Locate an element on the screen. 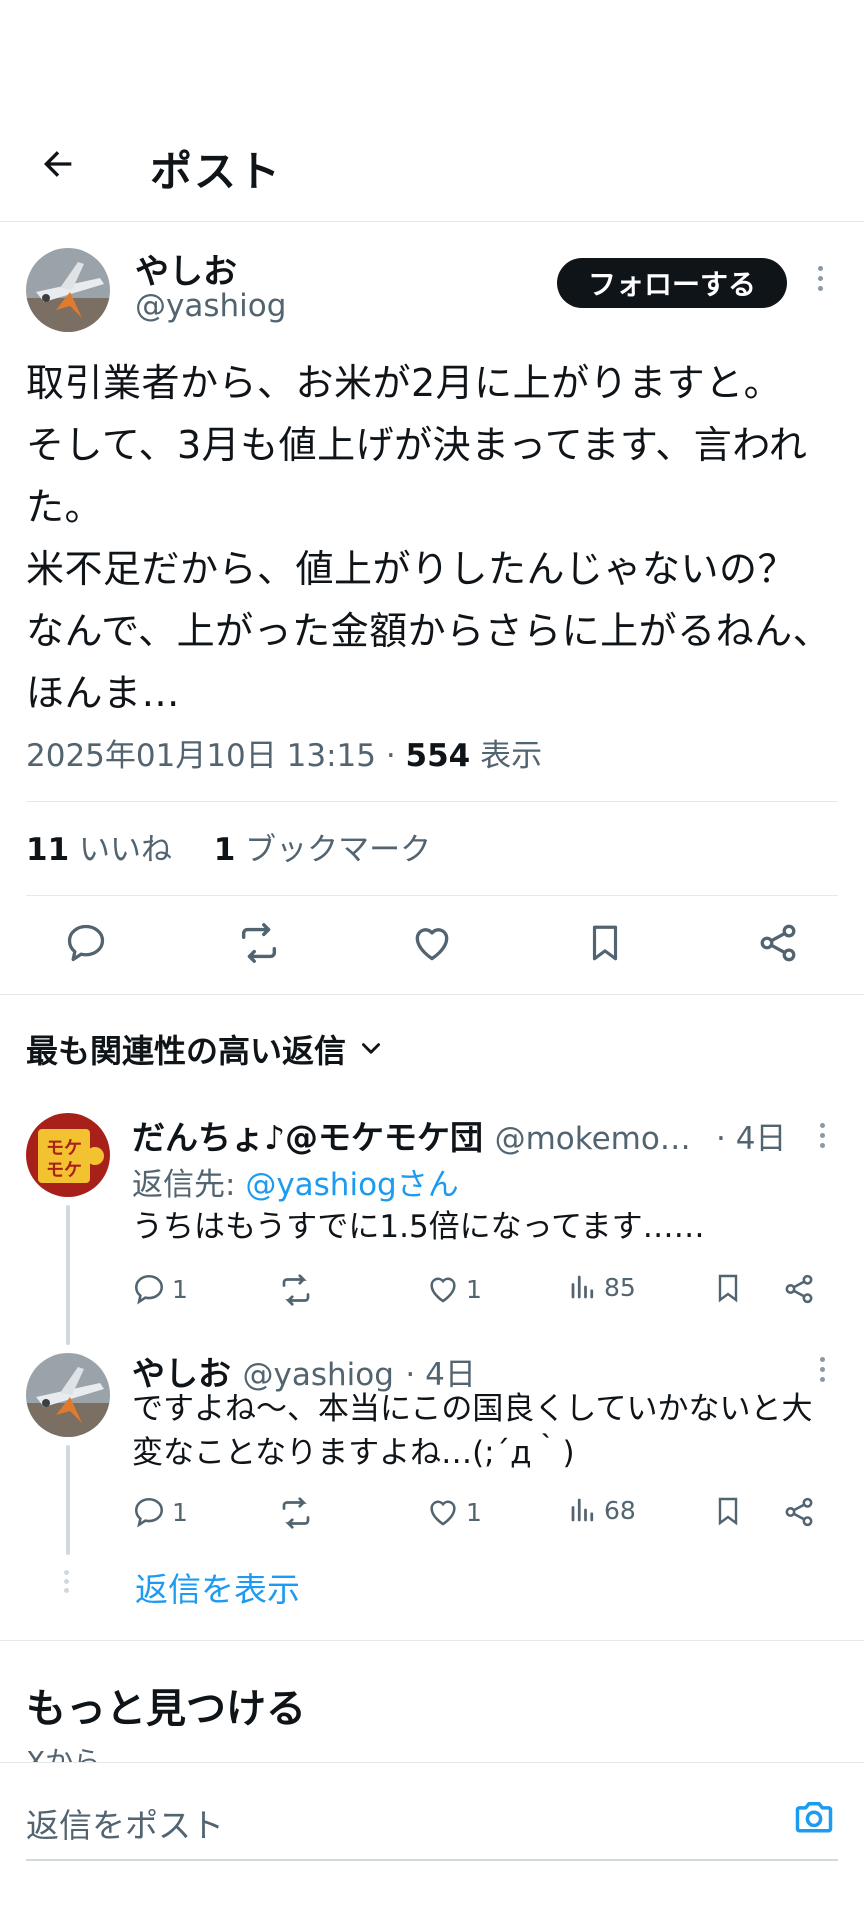 The image size is (864, 1920). reply-action-bar: 1 1 85 is located at coordinates (482, 1292).